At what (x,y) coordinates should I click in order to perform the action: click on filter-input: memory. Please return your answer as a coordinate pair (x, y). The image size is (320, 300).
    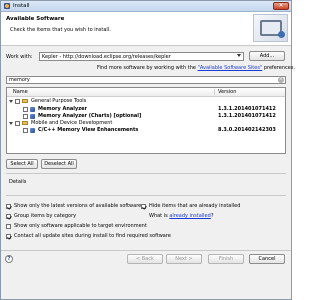
    Looking at the image, I should click on (146, 80).